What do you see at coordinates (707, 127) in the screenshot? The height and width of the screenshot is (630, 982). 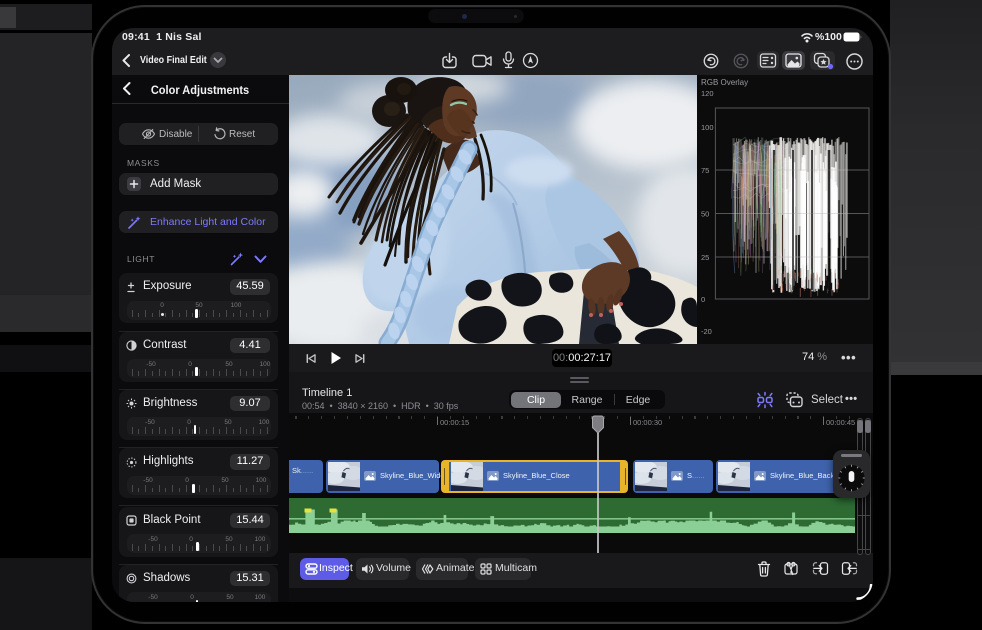 I see `svg-text: 100` at bounding box center [707, 127].